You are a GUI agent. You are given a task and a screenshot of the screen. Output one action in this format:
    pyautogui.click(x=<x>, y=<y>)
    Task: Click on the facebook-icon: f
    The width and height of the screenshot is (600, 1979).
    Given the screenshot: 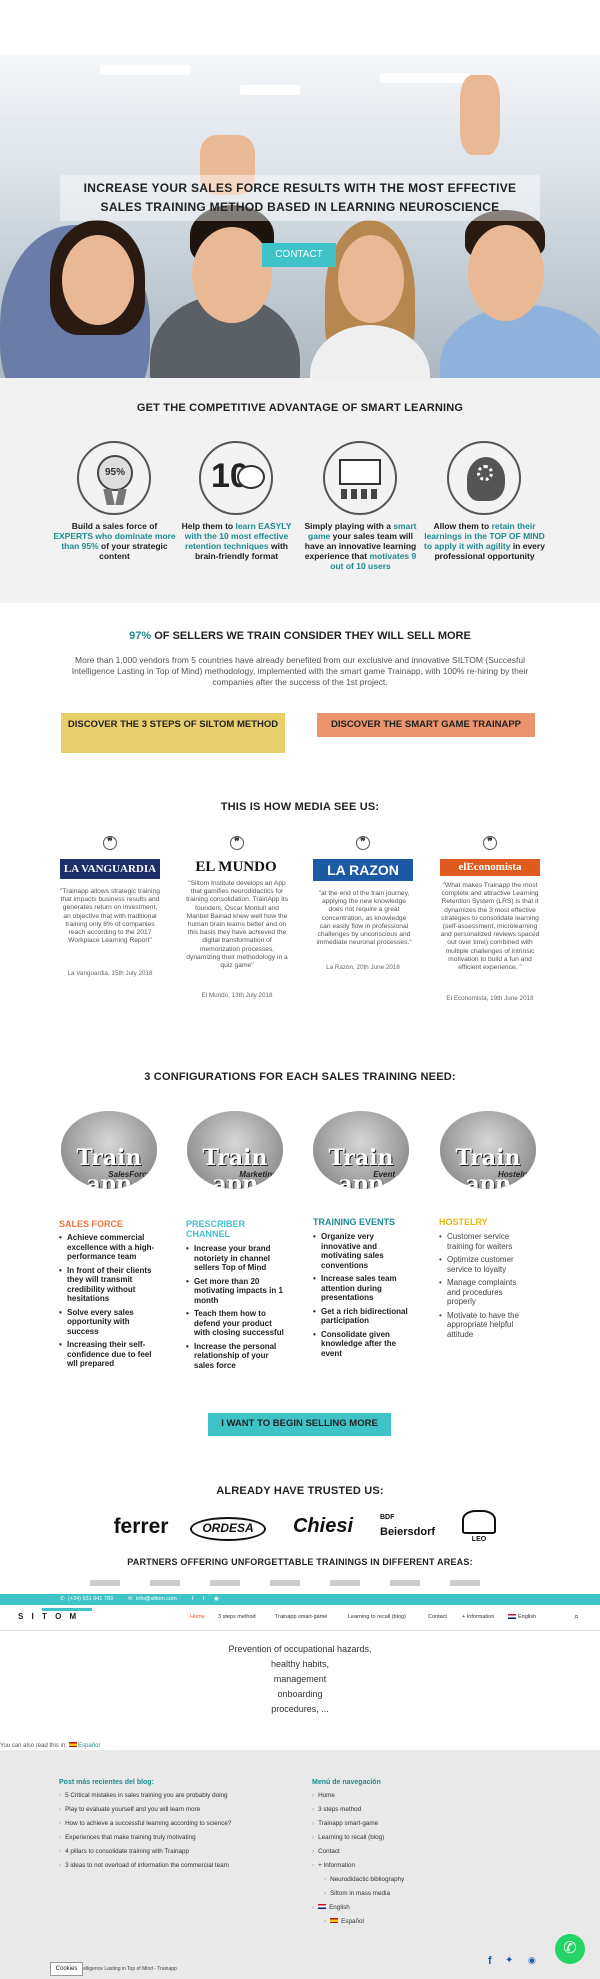 What is the action you would take?
    pyautogui.click(x=193, y=1599)
    